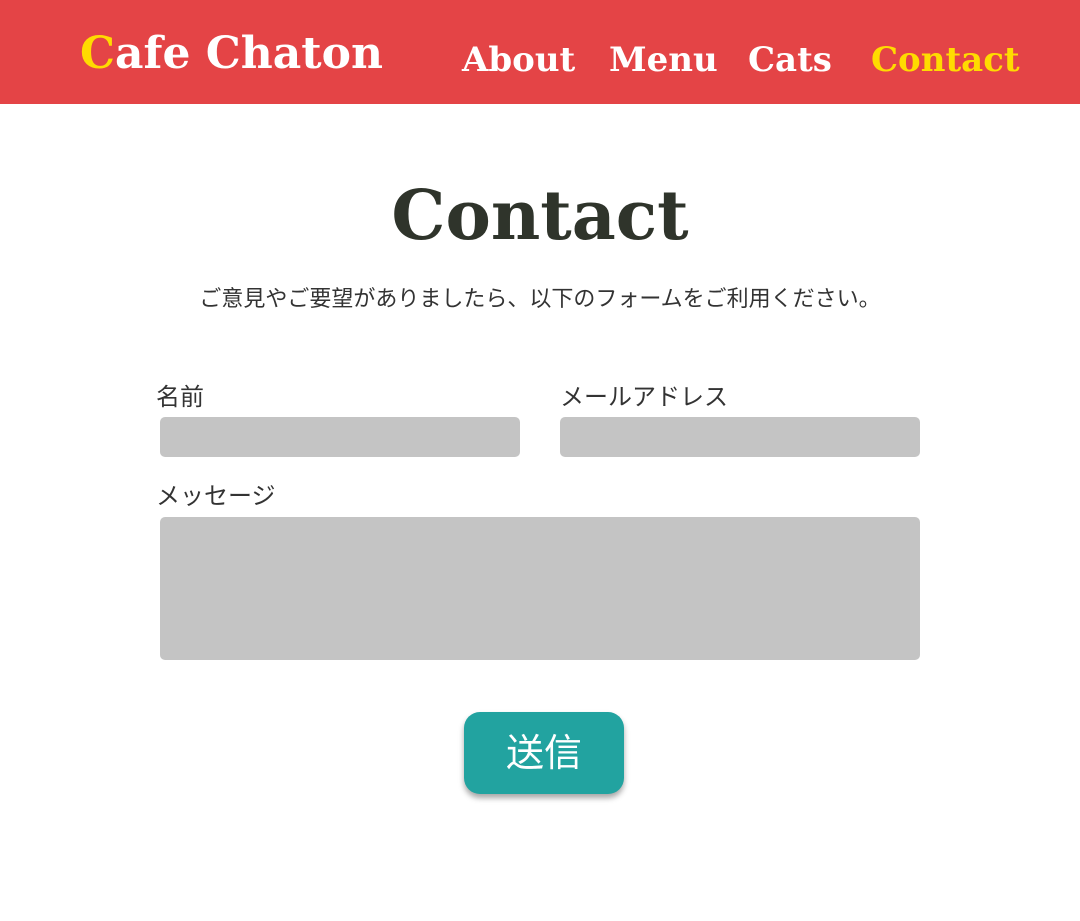  What do you see at coordinates (544, 753) in the screenshot?
I see `submit-button: 送信` at bounding box center [544, 753].